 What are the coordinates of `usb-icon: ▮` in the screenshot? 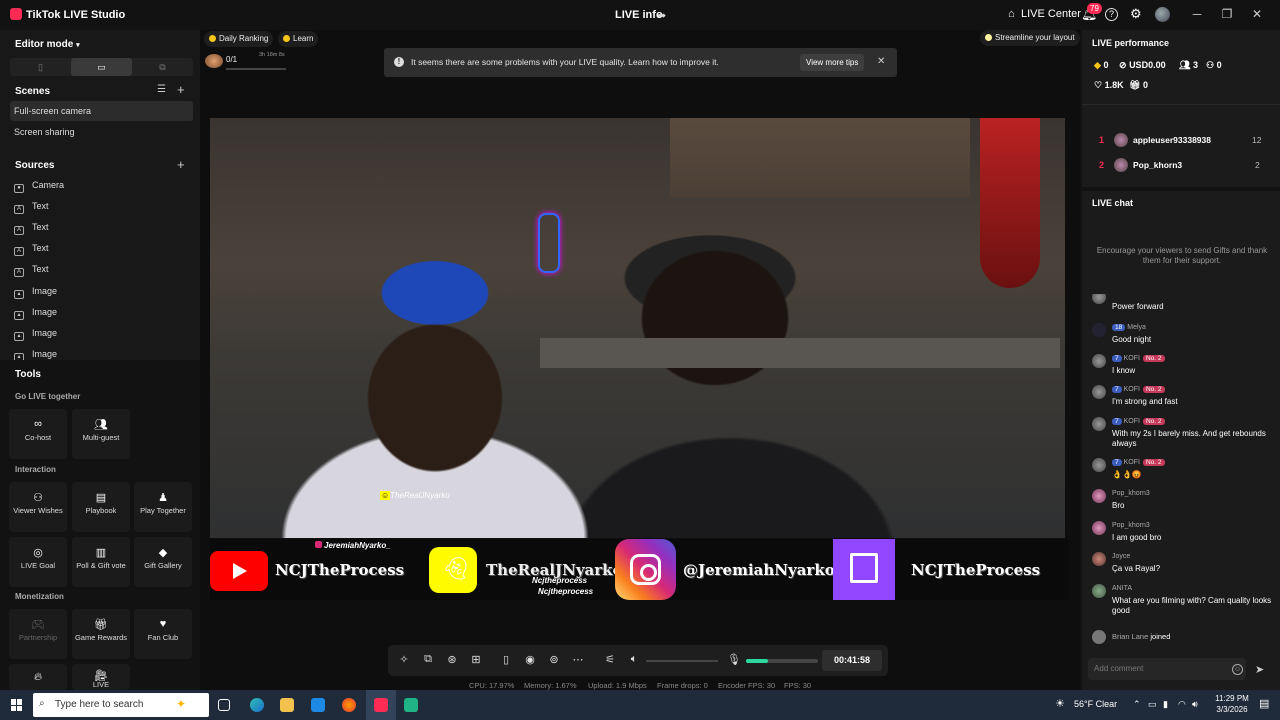 It's located at (1165, 704).